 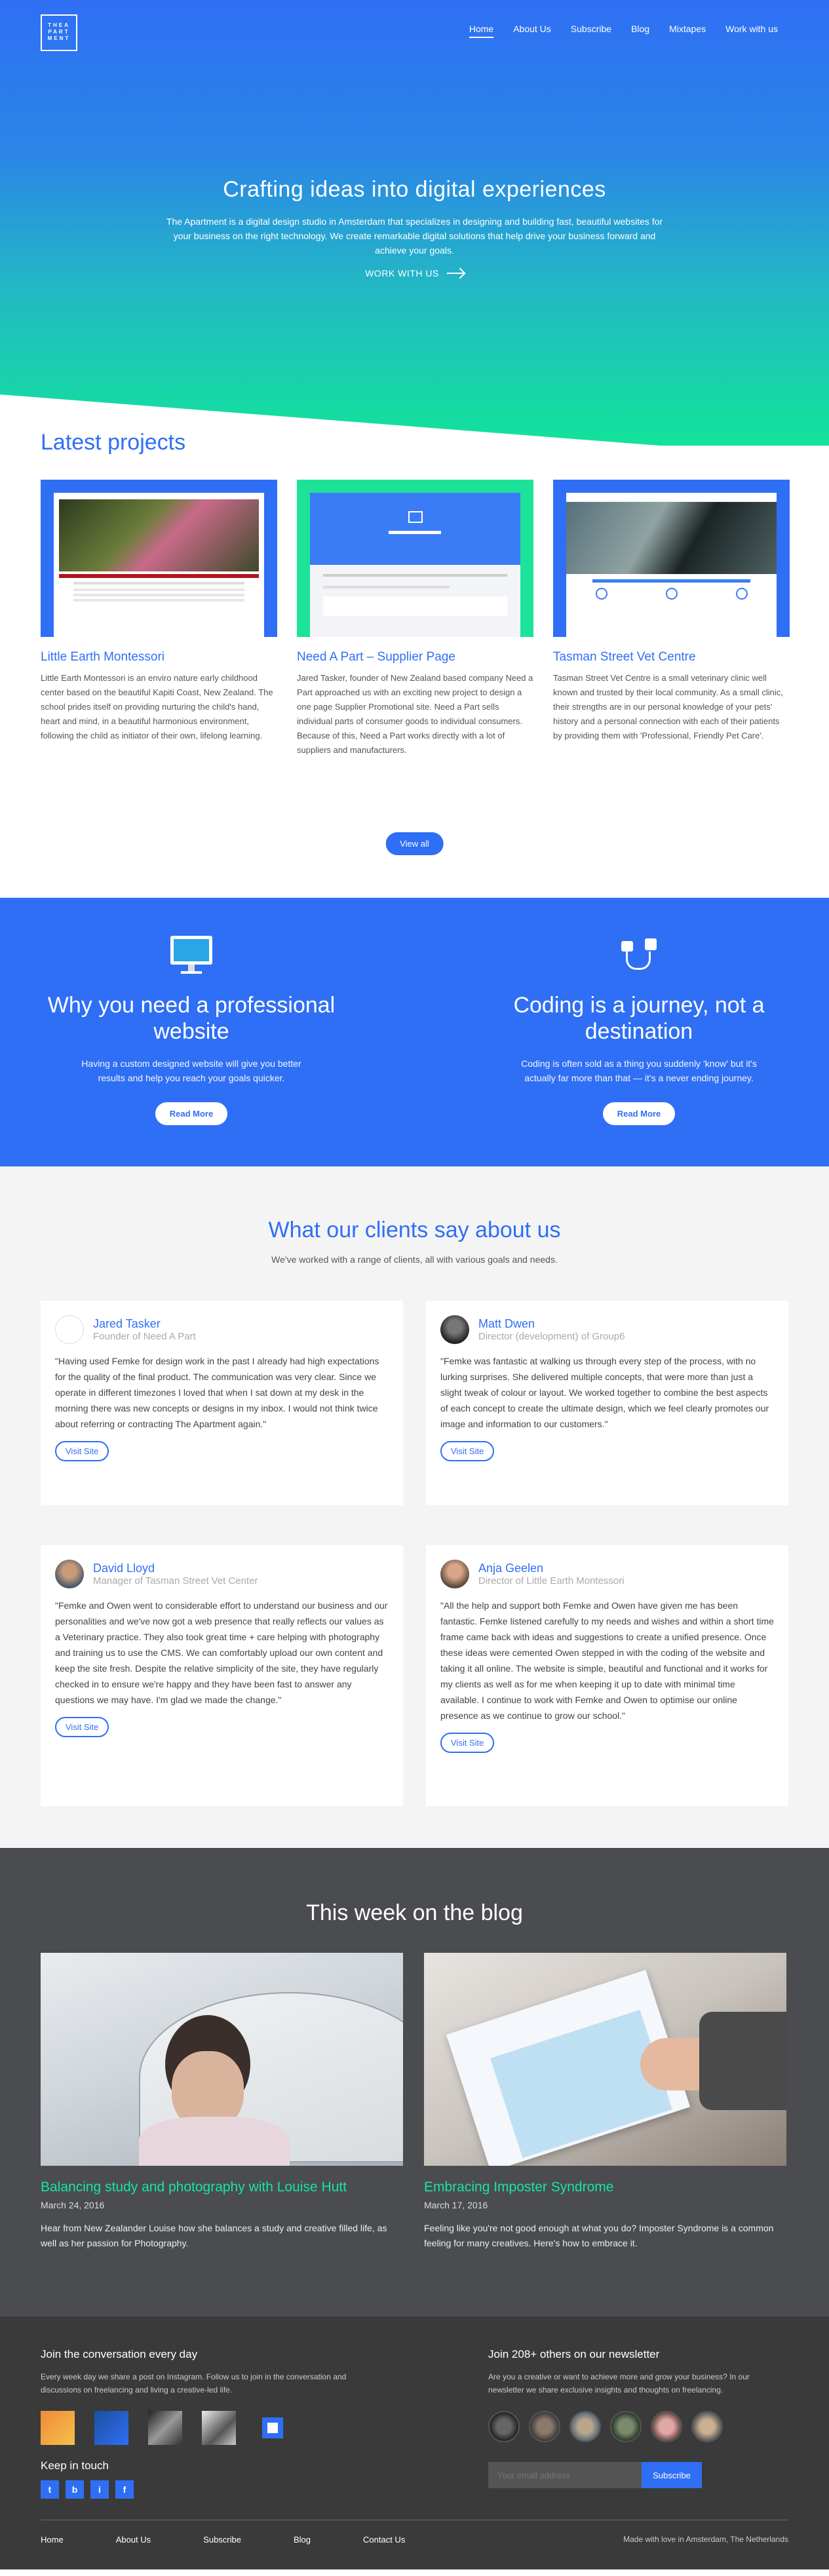 What do you see at coordinates (481, 31) in the screenshot?
I see `nav-home: Home` at bounding box center [481, 31].